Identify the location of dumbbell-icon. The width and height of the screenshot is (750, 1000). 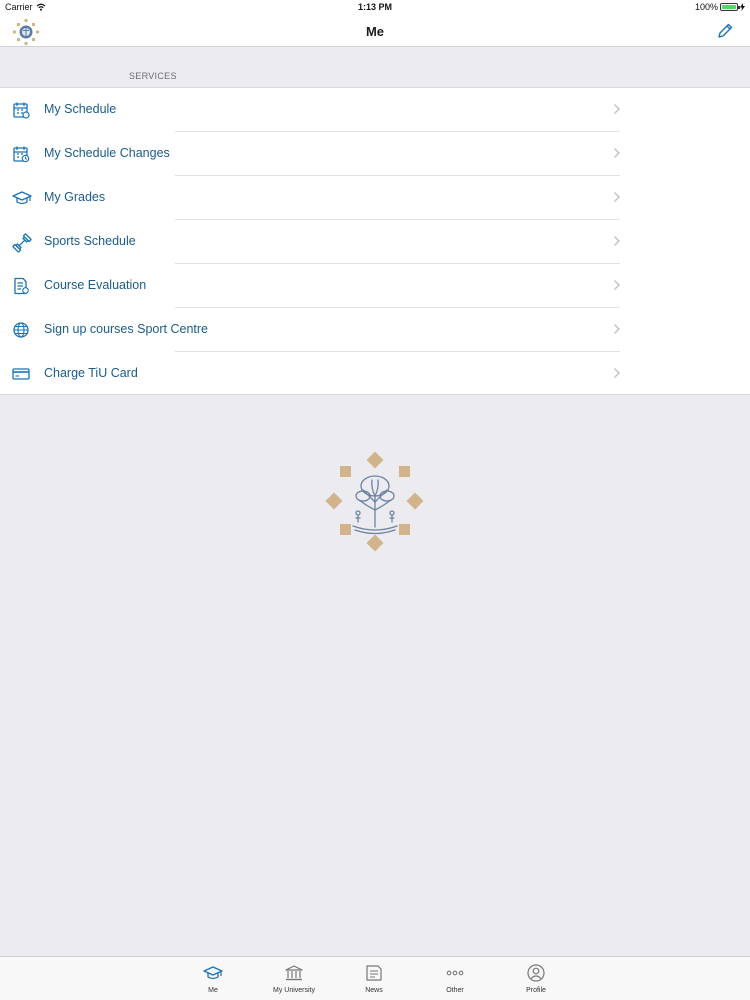
(22, 243).